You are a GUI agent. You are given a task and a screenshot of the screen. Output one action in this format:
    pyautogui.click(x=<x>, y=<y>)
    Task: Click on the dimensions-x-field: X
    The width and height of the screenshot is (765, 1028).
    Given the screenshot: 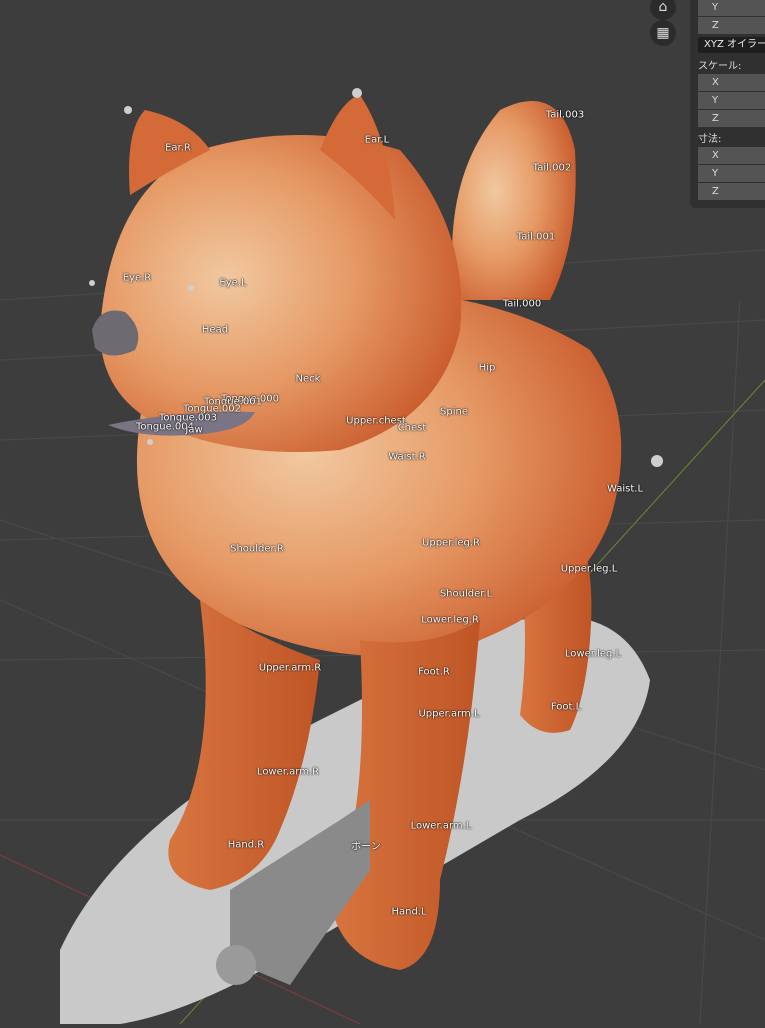 What is the action you would take?
    pyautogui.click(x=731, y=155)
    